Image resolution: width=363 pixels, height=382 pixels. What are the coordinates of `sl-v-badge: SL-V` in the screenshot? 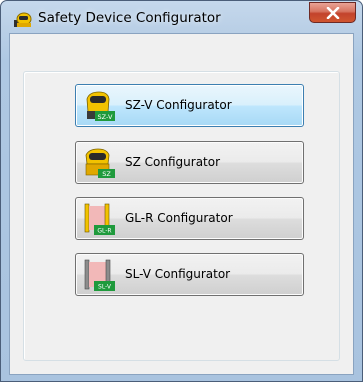 It's located at (105, 287).